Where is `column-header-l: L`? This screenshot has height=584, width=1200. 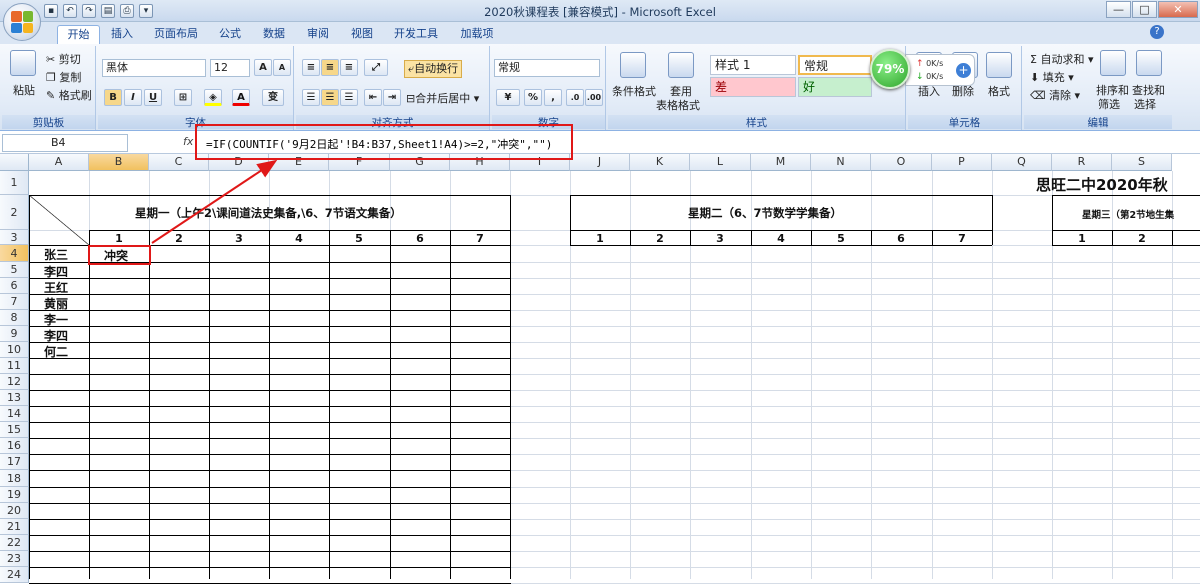
column-header-l: L is located at coordinates (720, 162).